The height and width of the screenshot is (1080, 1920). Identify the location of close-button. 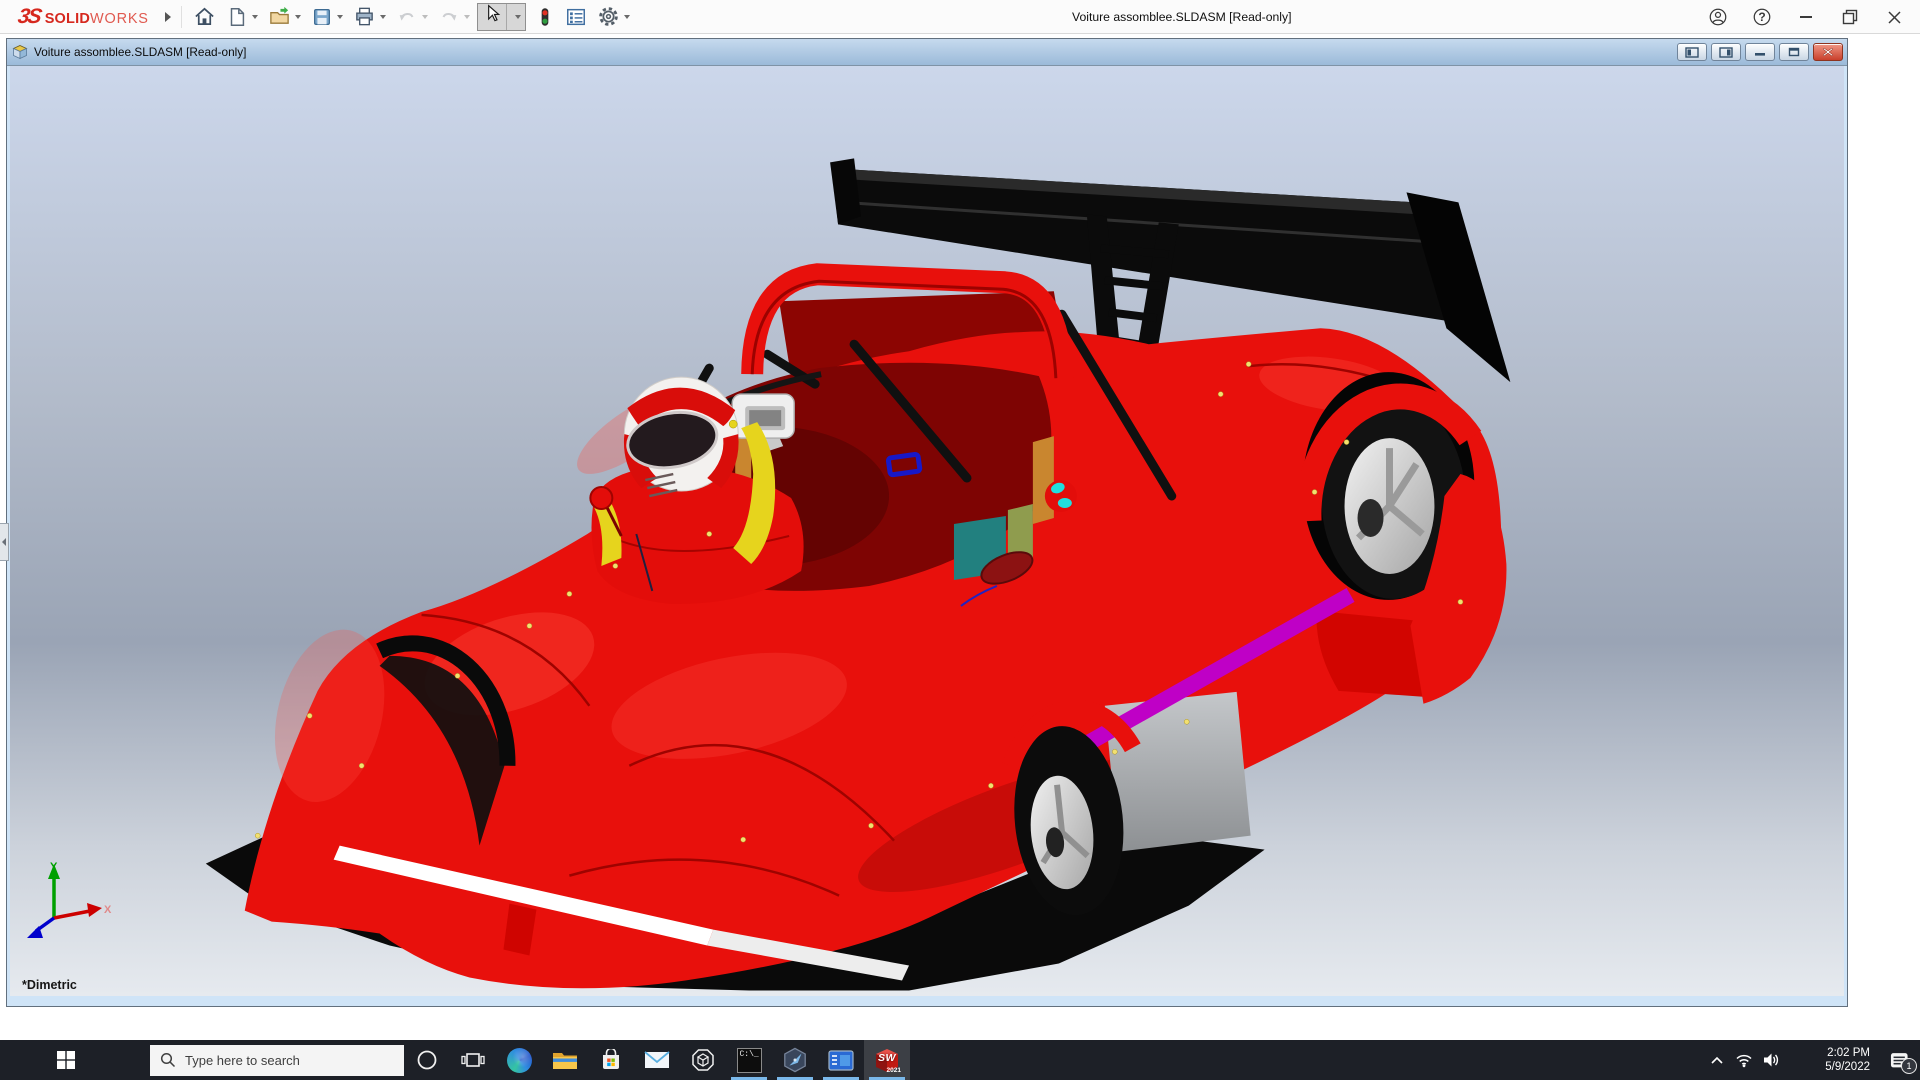
(1894, 17).